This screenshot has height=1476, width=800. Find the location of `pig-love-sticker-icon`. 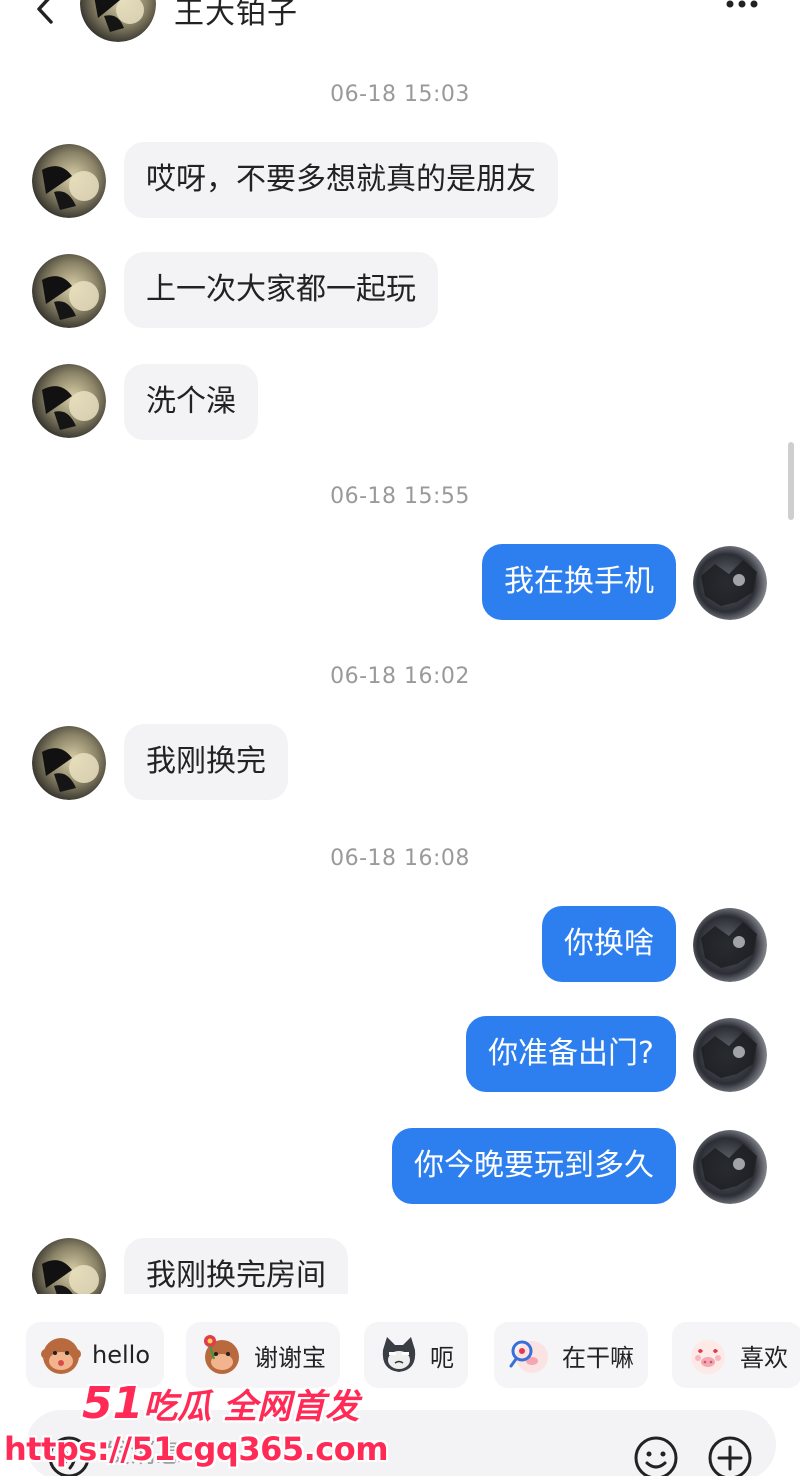

pig-love-sticker-icon is located at coordinates (708, 1357).